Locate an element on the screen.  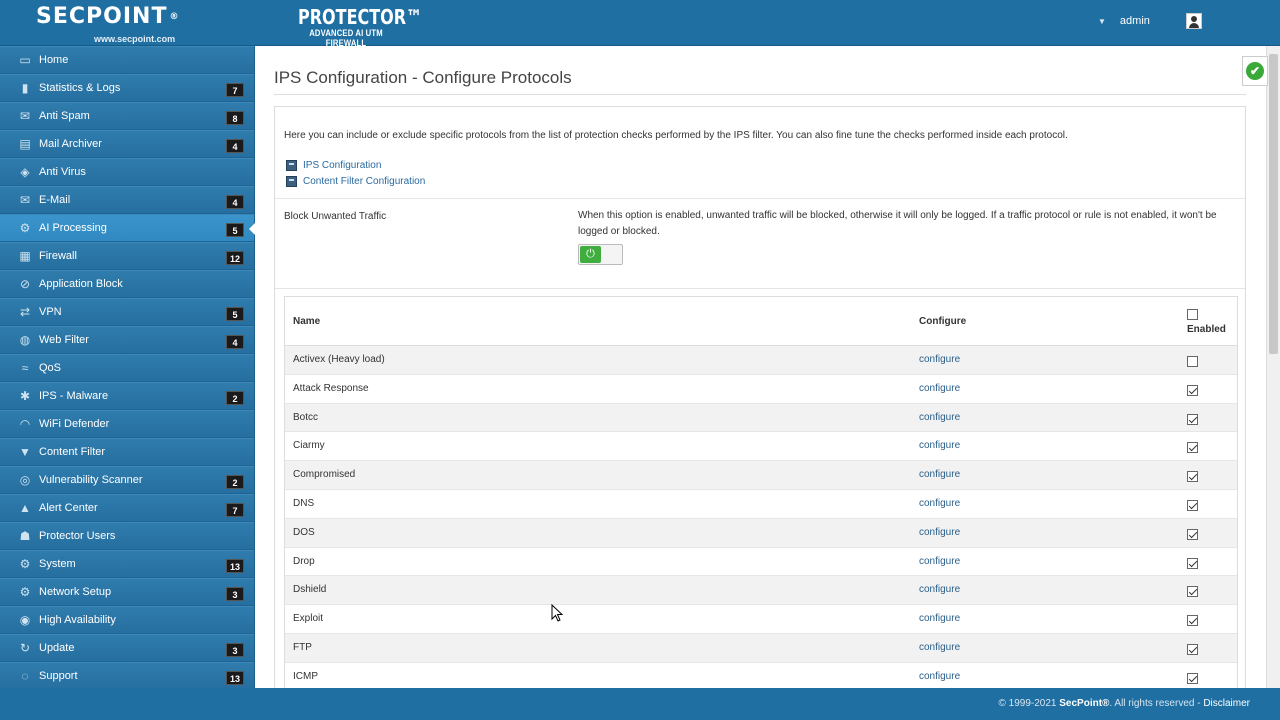
filter-icon: ▼ is located at coordinates (25, 452).